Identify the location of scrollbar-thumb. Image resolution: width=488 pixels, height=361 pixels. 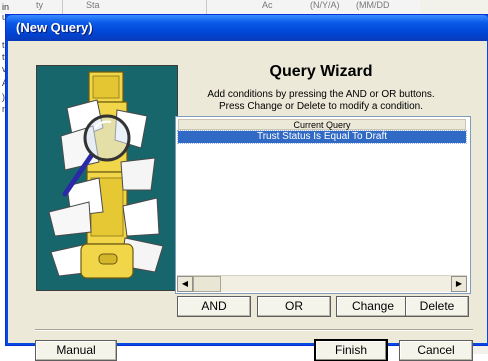
(207, 284).